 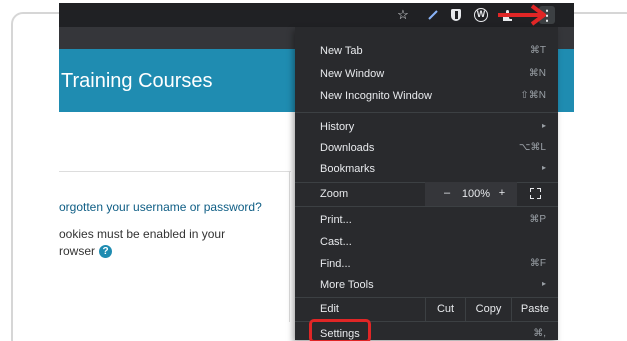 I want to click on menu-item-label: Downloads, so click(x=347, y=148).